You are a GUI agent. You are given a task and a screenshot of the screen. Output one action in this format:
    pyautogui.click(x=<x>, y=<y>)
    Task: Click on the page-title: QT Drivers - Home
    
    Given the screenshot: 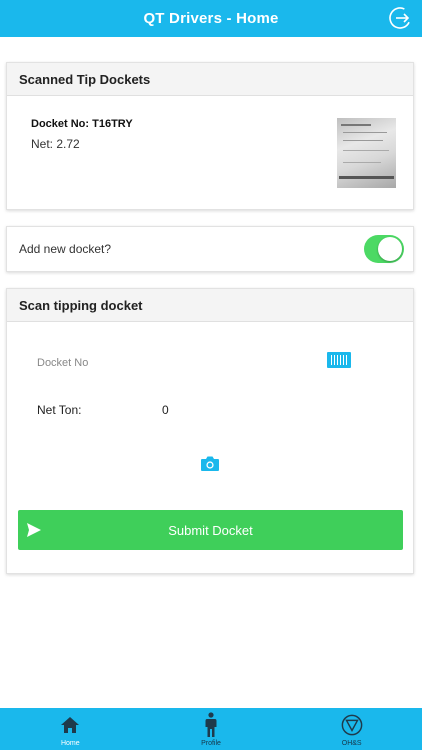 What is the action you would take?
    pyautogui.click(x=211, y=18)
    